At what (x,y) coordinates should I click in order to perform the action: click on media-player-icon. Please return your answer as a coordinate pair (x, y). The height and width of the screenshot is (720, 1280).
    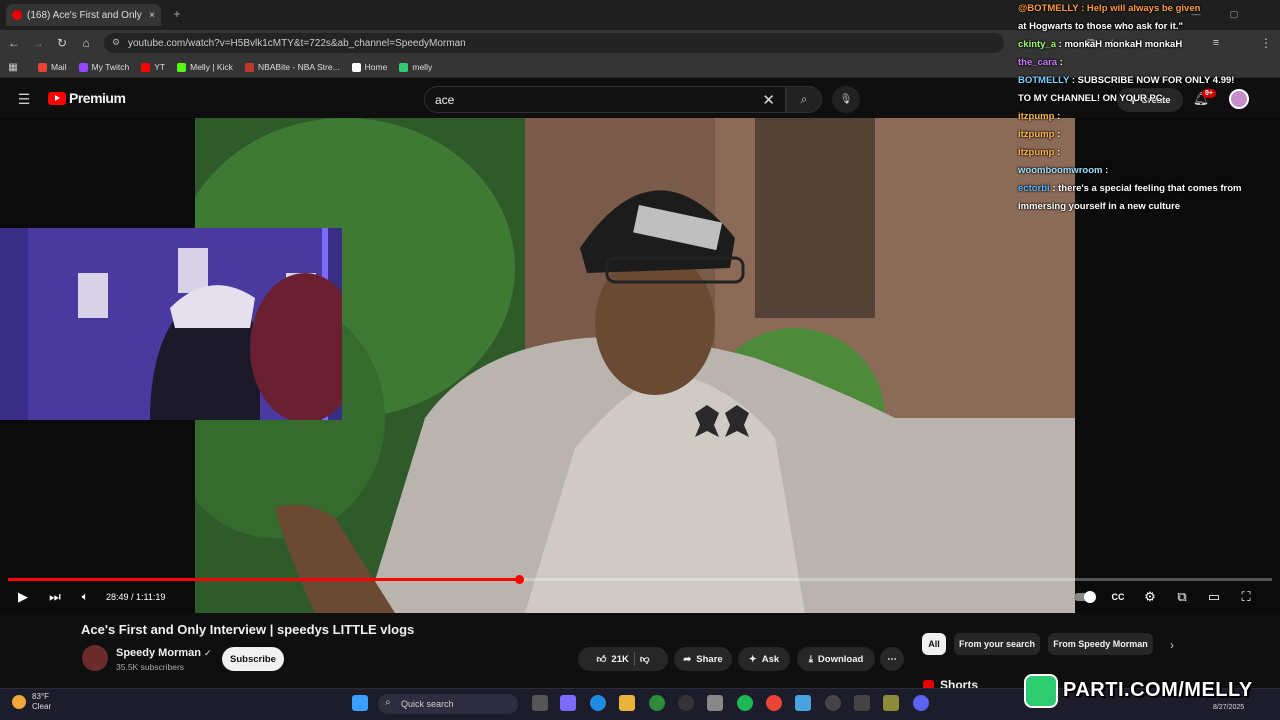
    Looking at the image, I should click on (833, 703).